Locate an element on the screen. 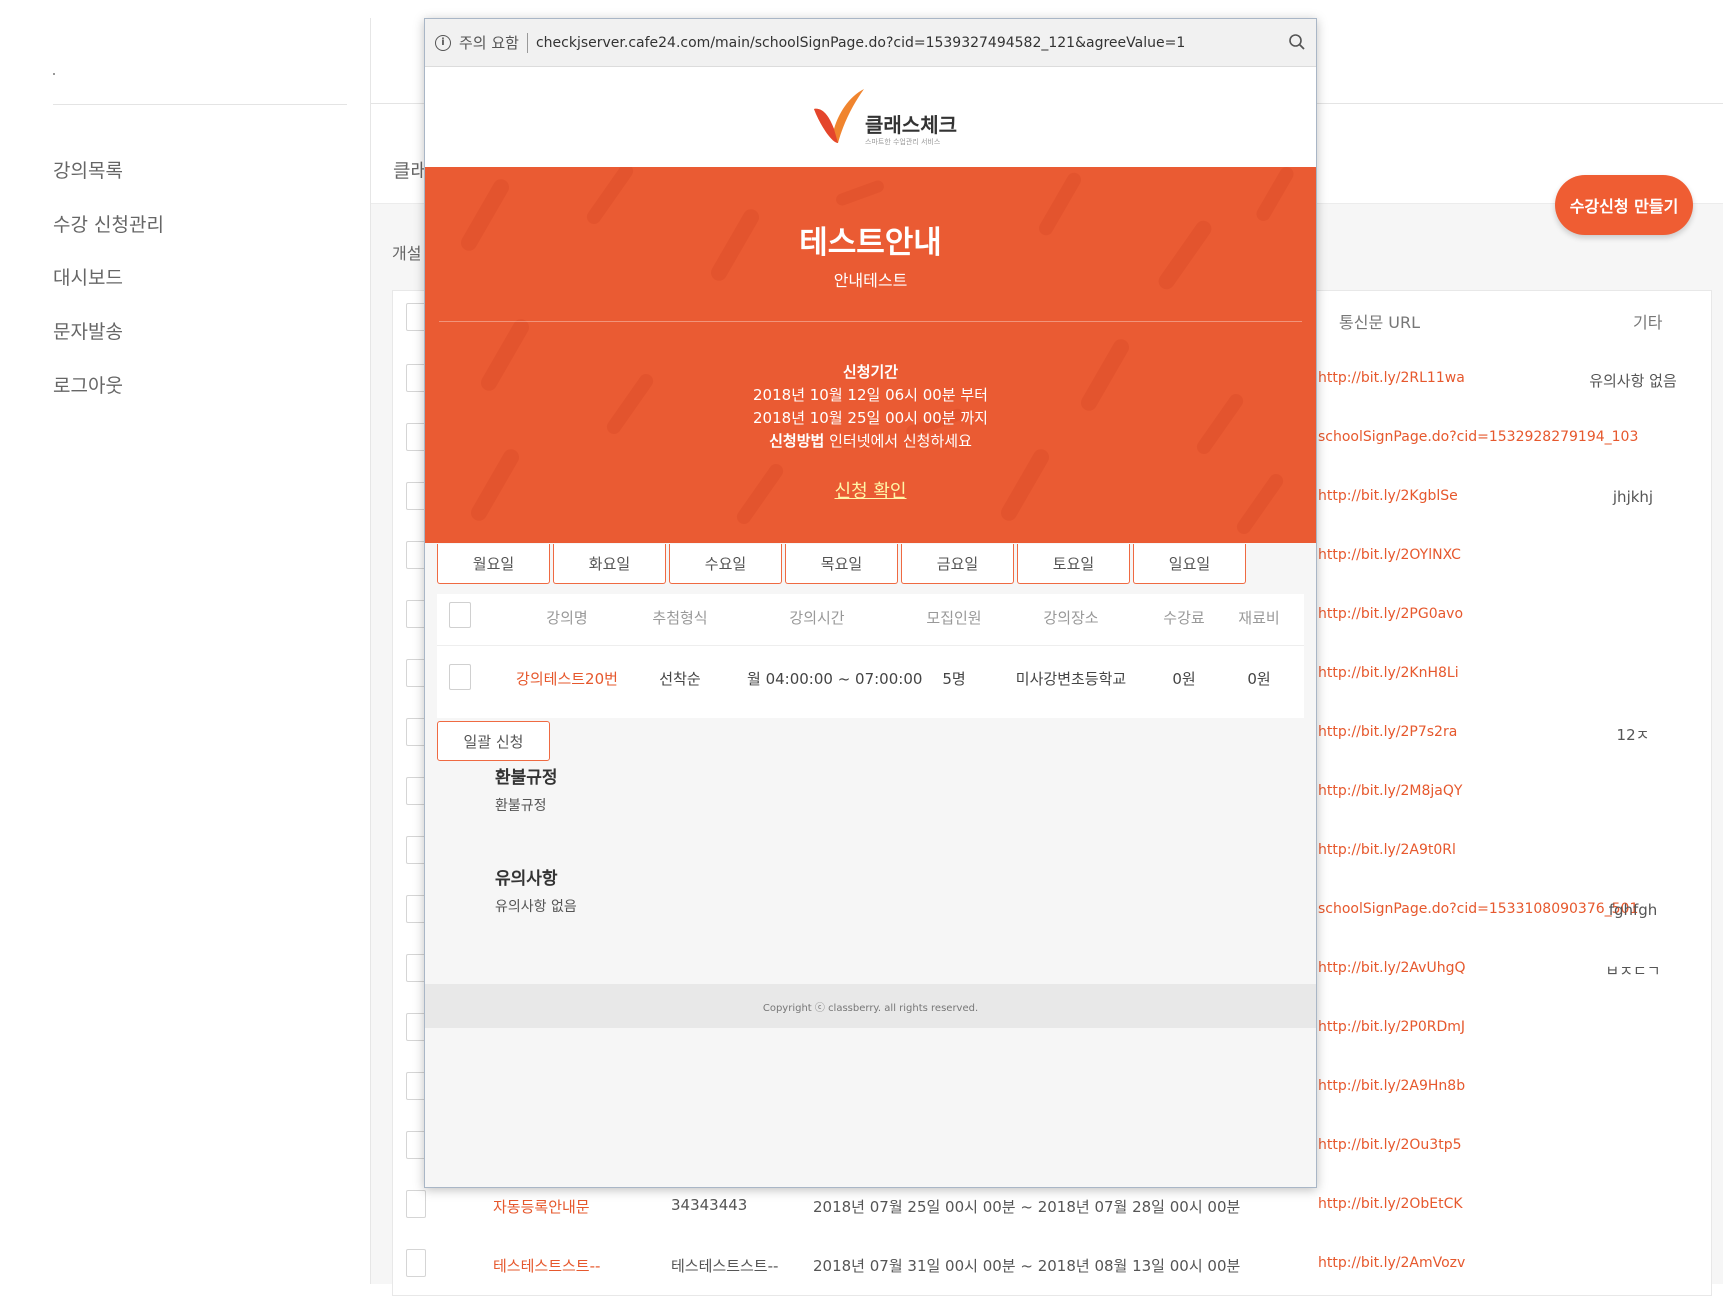 This screenshot has height=1296, width=1723. header-material-fee: 재료비 is located at coordinates (1259, 618).